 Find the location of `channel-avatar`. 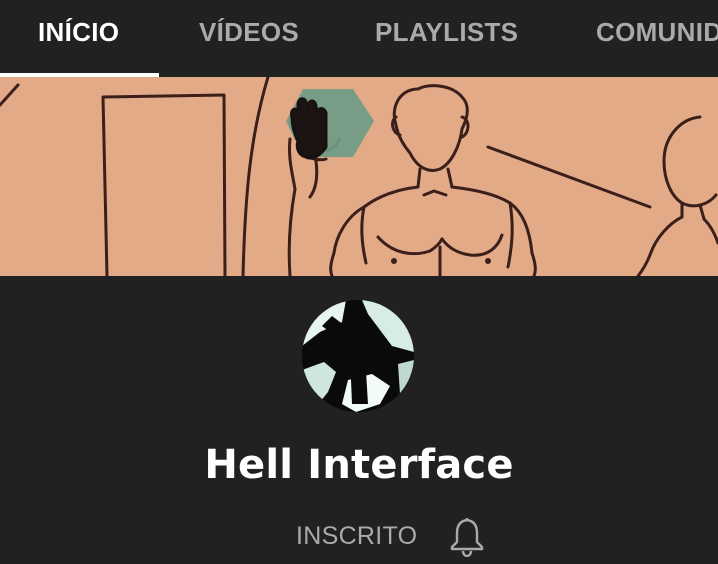

channel-avatar is located at coordinates (358, 356).